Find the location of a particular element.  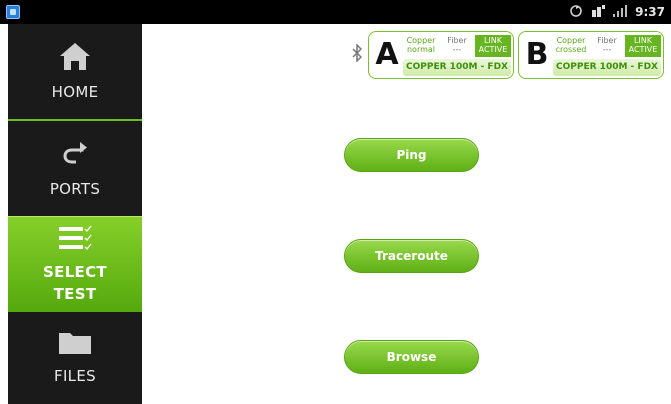

sync-icon is located at coordinates (576, 12).